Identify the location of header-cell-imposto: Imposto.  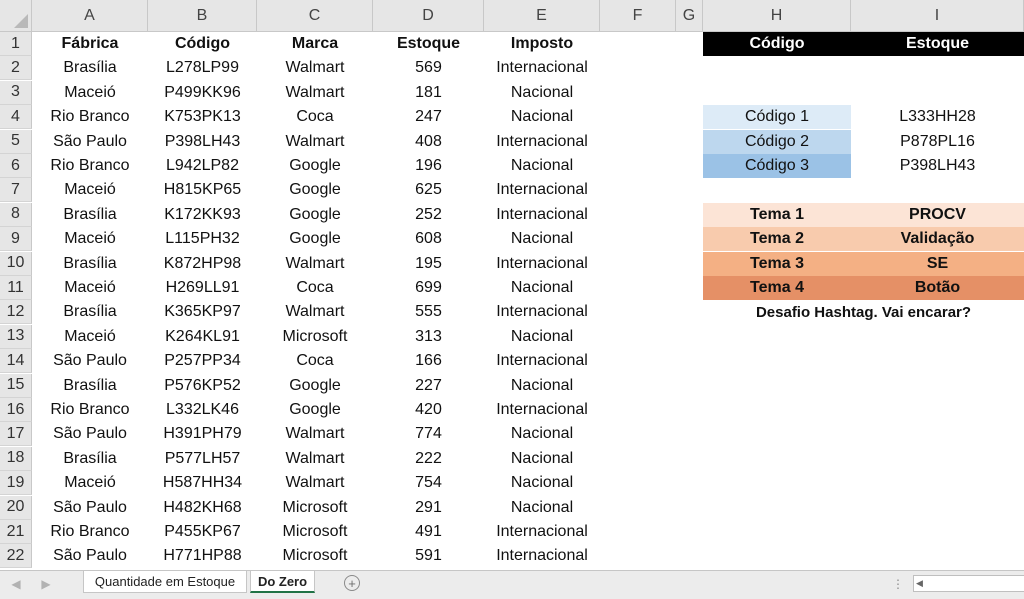
(542, 44).